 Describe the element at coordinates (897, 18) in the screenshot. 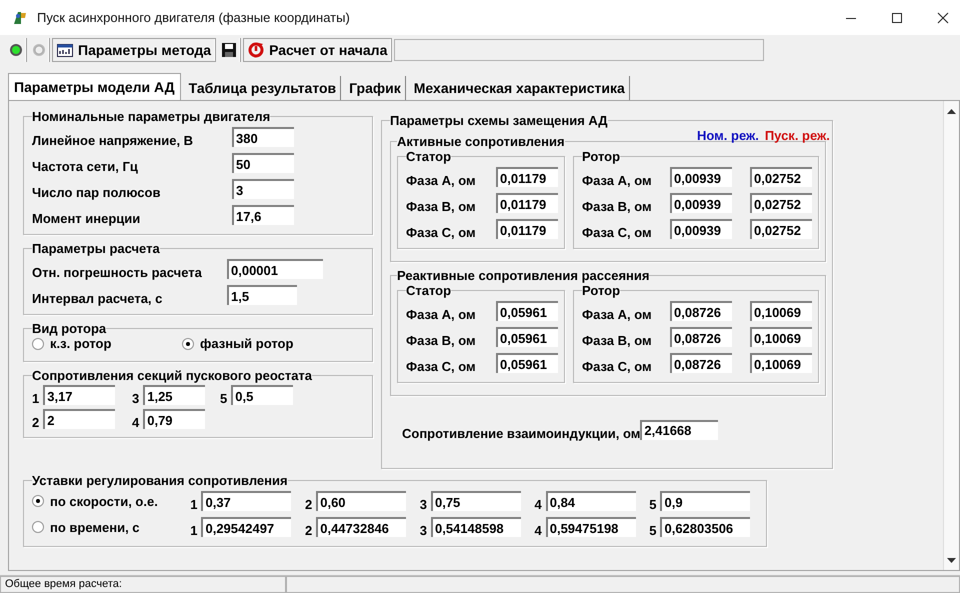

I see `maximize-icon` at that location.